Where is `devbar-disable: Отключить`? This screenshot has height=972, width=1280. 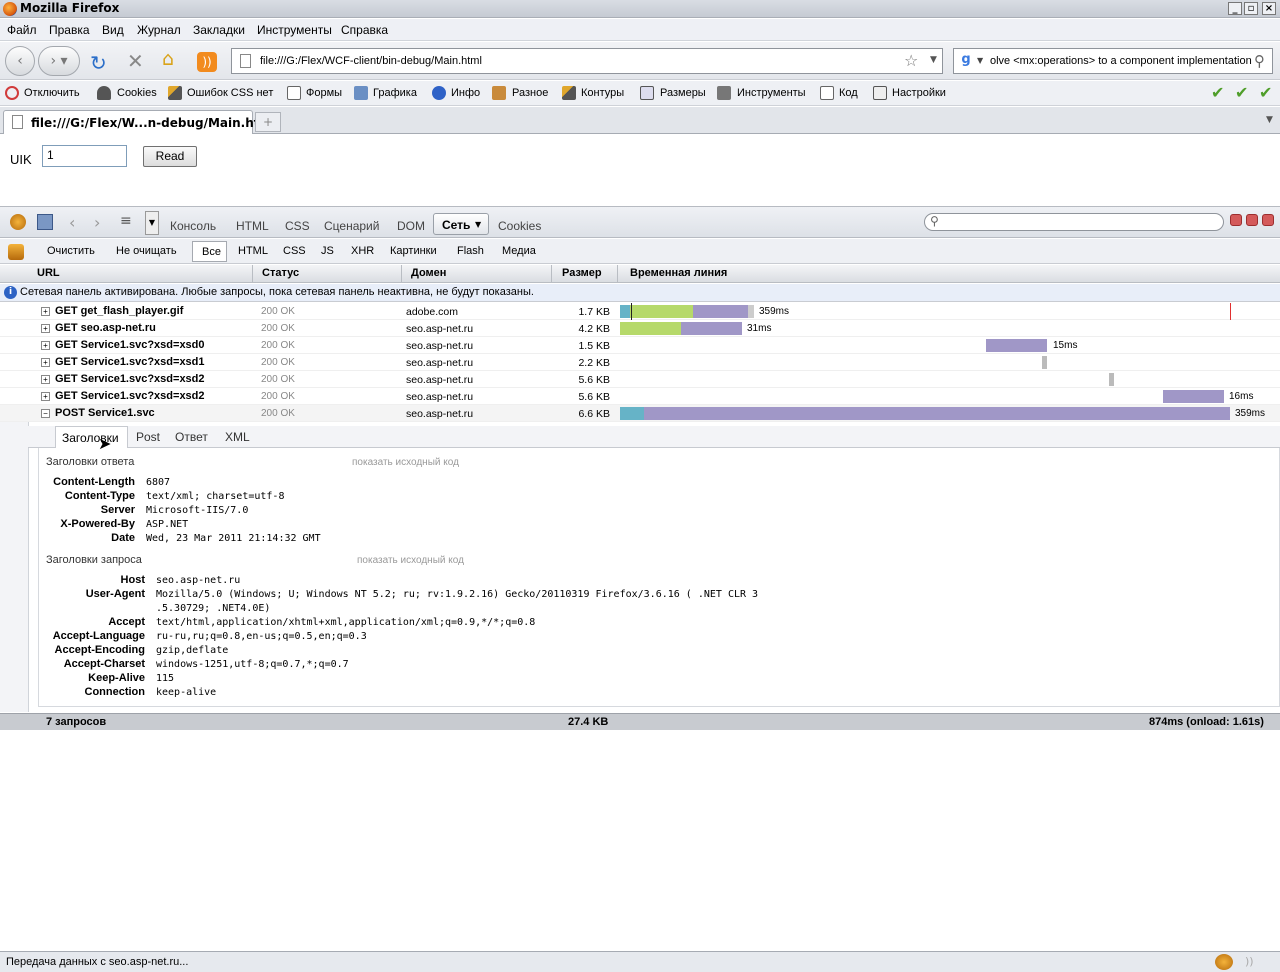 devbar-disable: Отключить is located at coordinates (52, 93).